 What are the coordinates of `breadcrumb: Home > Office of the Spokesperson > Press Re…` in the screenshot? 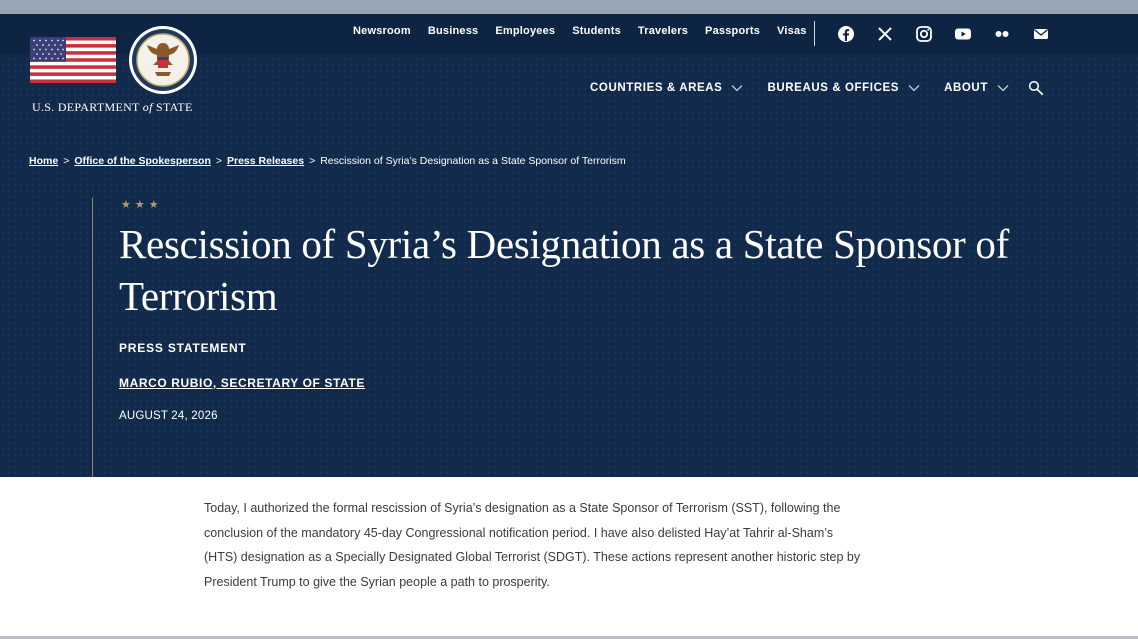 It's located at (327, 161).